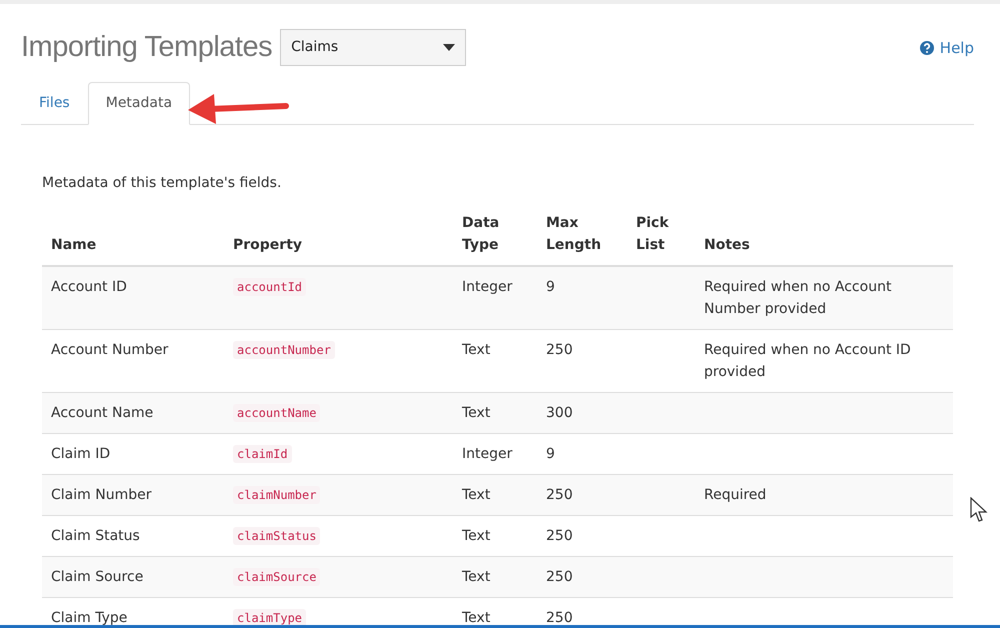 This screenshot has height=628, width=1000. I want to click on description-text: Metadata of this template's fields., so click(162, 183).